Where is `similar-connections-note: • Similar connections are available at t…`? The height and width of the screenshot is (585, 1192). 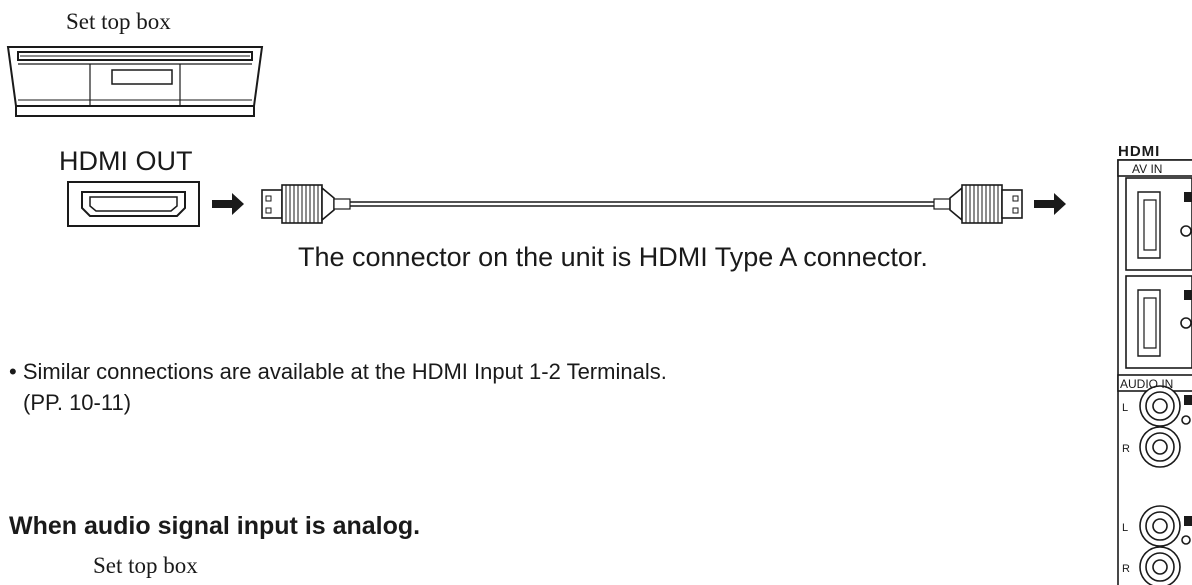
similar-connections-note: • Similar connections are available at t… is located at coordinates (338, 387).